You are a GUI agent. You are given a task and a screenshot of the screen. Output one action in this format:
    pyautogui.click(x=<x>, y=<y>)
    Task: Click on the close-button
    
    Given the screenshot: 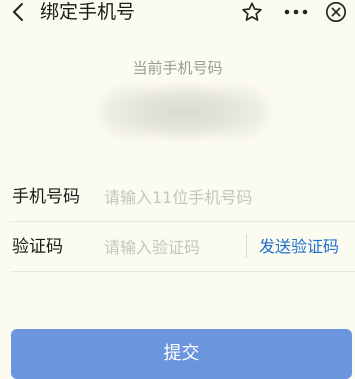 What is the action you would take?
    pyautogui.click(x=336, y=12)
    